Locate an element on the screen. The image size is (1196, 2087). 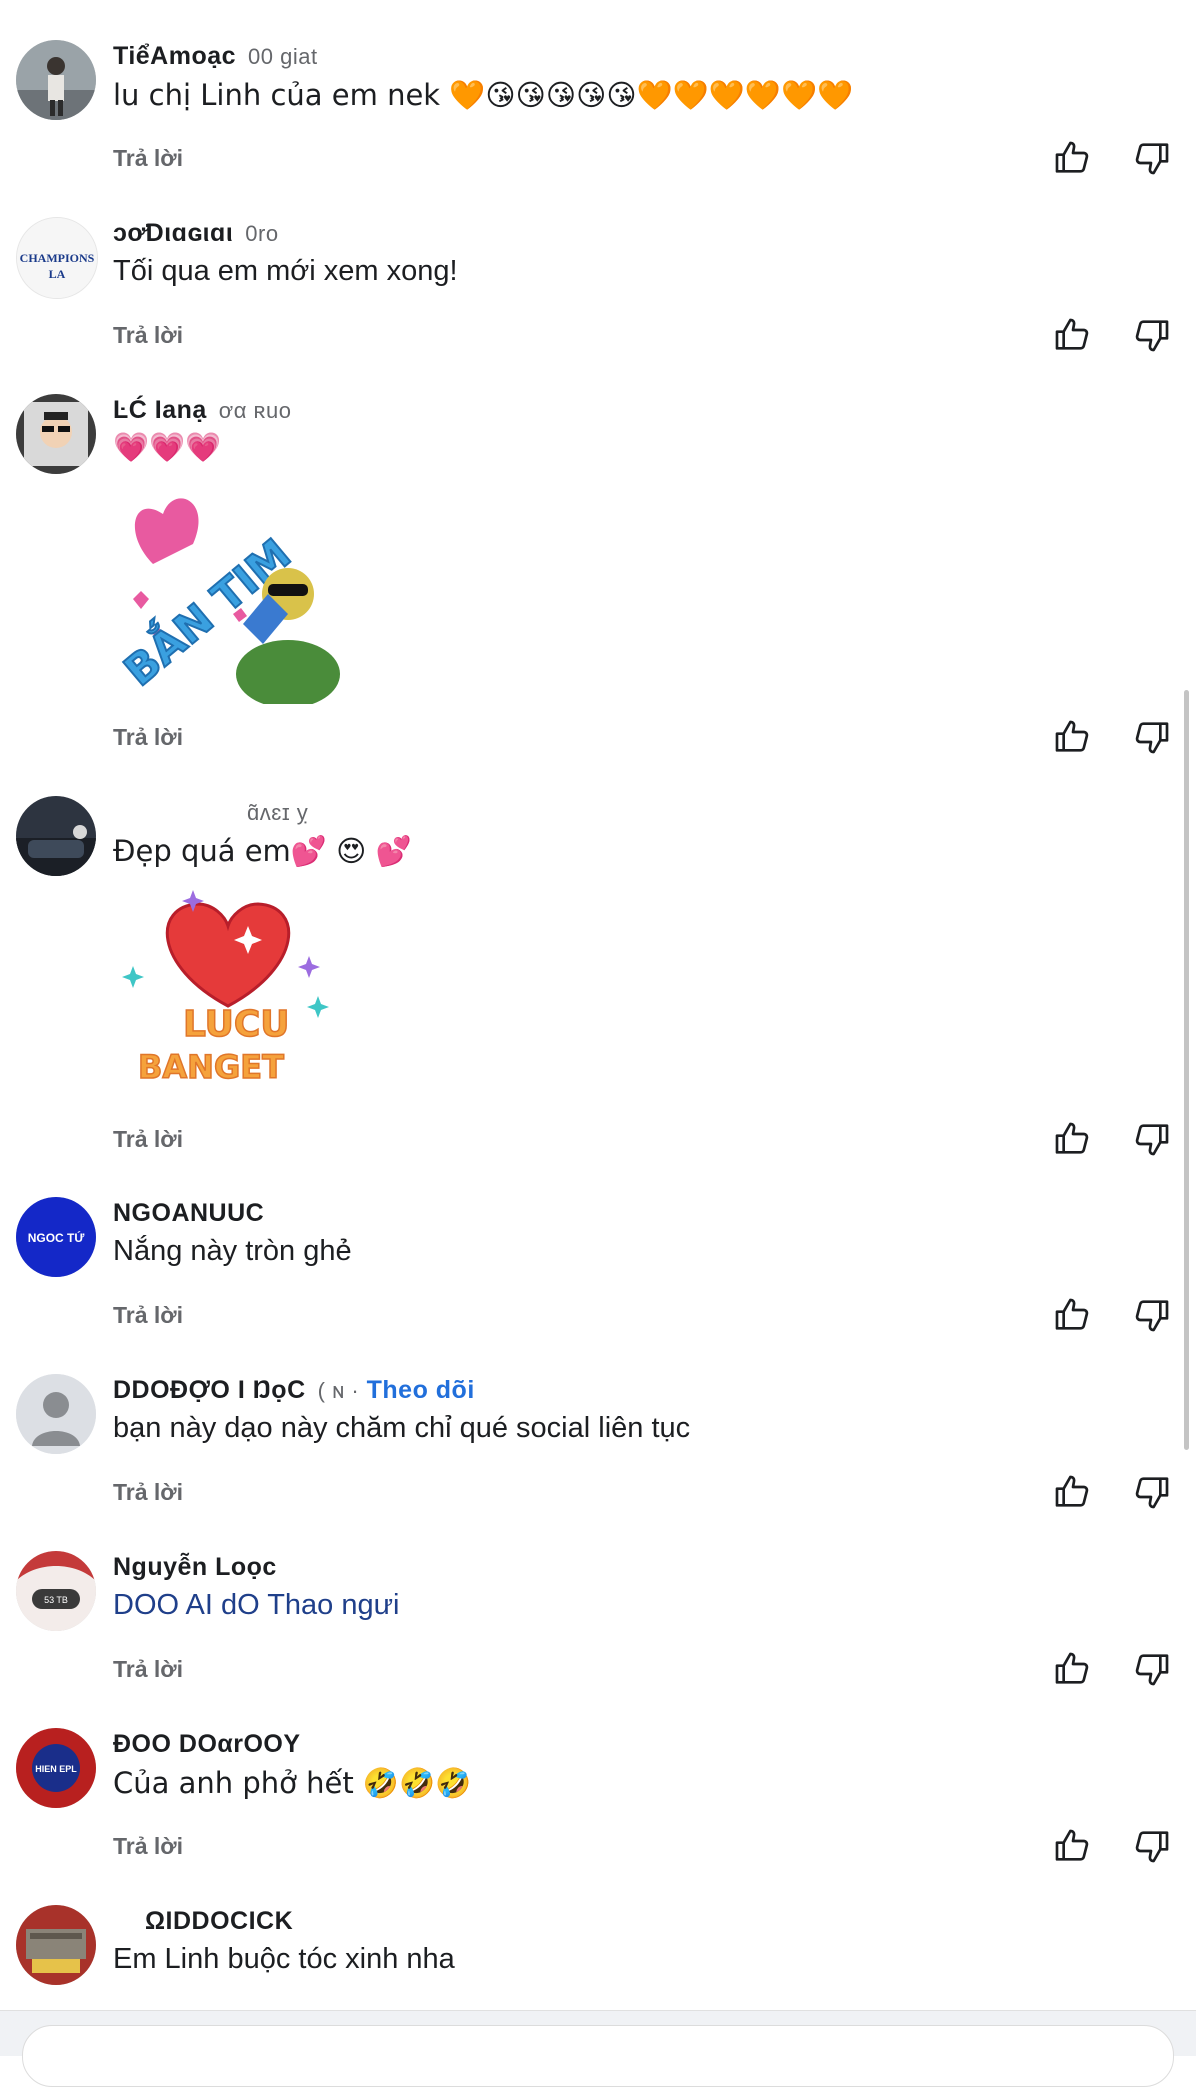
comment-author: ɔơ̛Dιɑɢιɑι 0ro is located at coordinates (196, 233).